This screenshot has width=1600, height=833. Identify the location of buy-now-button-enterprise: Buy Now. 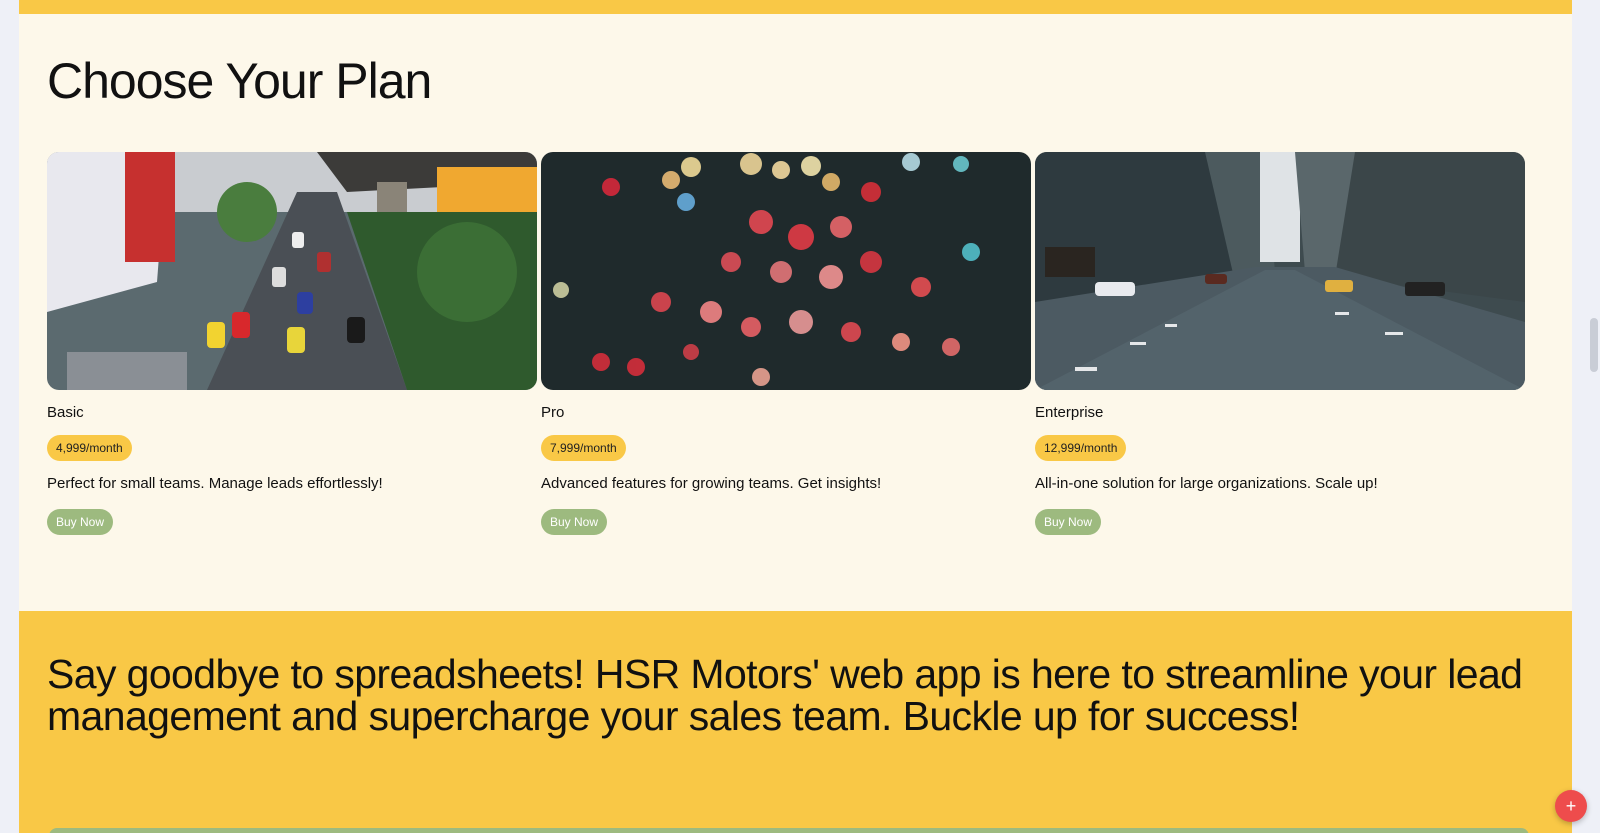
(1068, 522).